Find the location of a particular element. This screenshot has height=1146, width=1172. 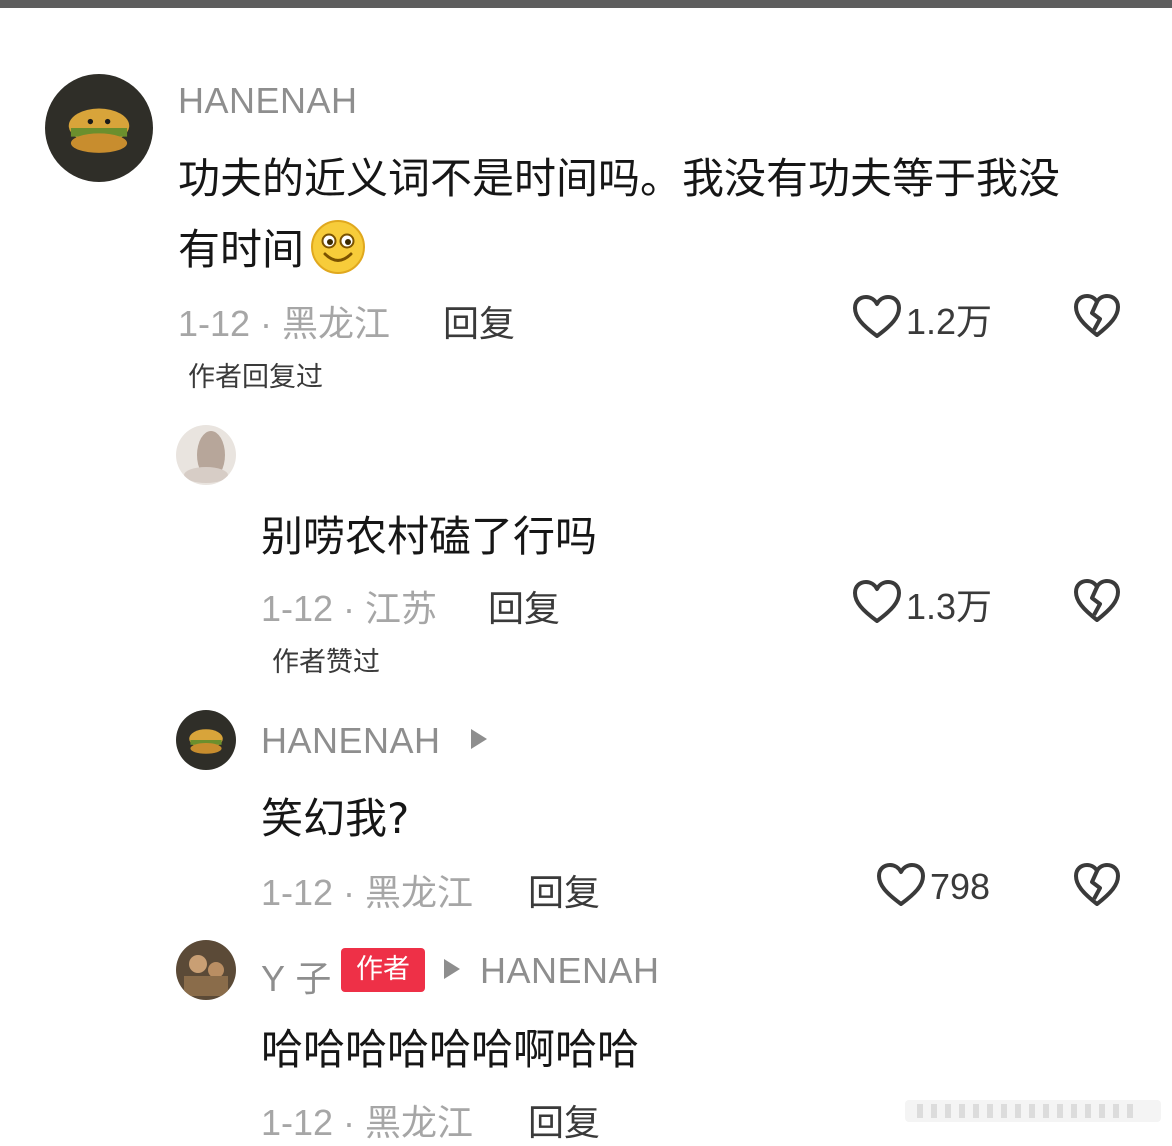

author-replied-note: 作者回复过 is located at coordinates (255, 377).